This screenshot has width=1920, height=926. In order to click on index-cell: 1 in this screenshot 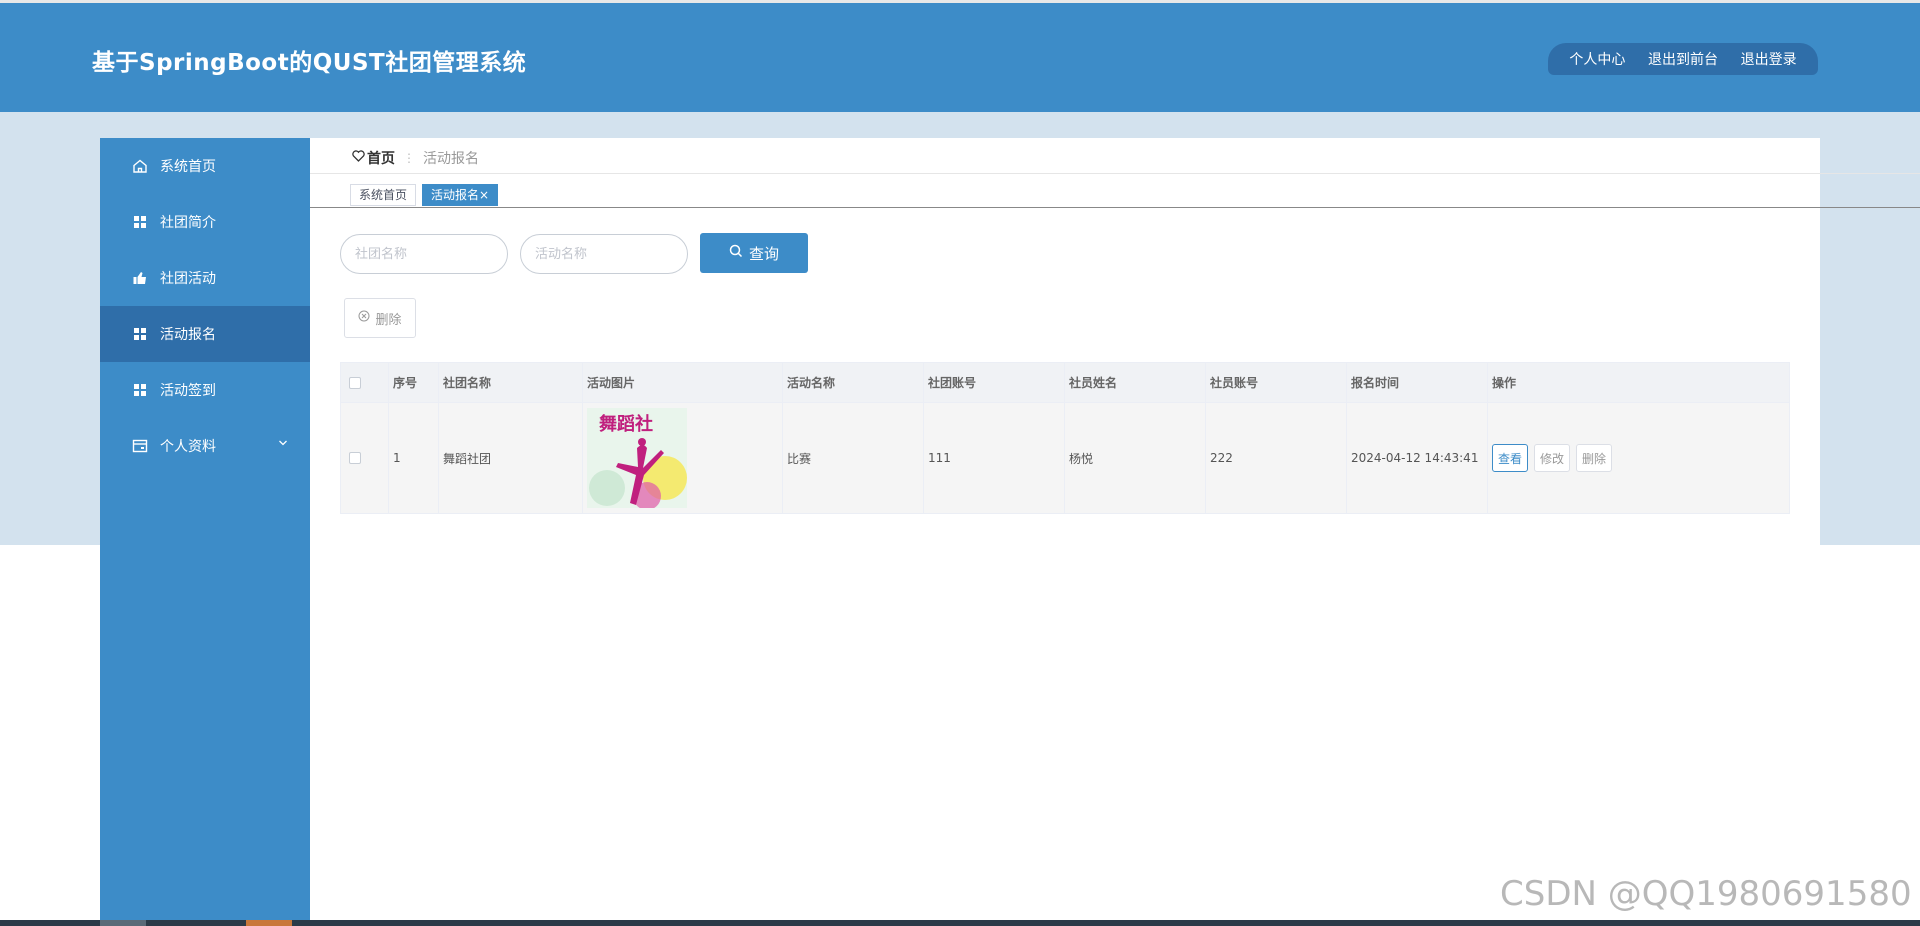, I will do `click(414, 458)`.